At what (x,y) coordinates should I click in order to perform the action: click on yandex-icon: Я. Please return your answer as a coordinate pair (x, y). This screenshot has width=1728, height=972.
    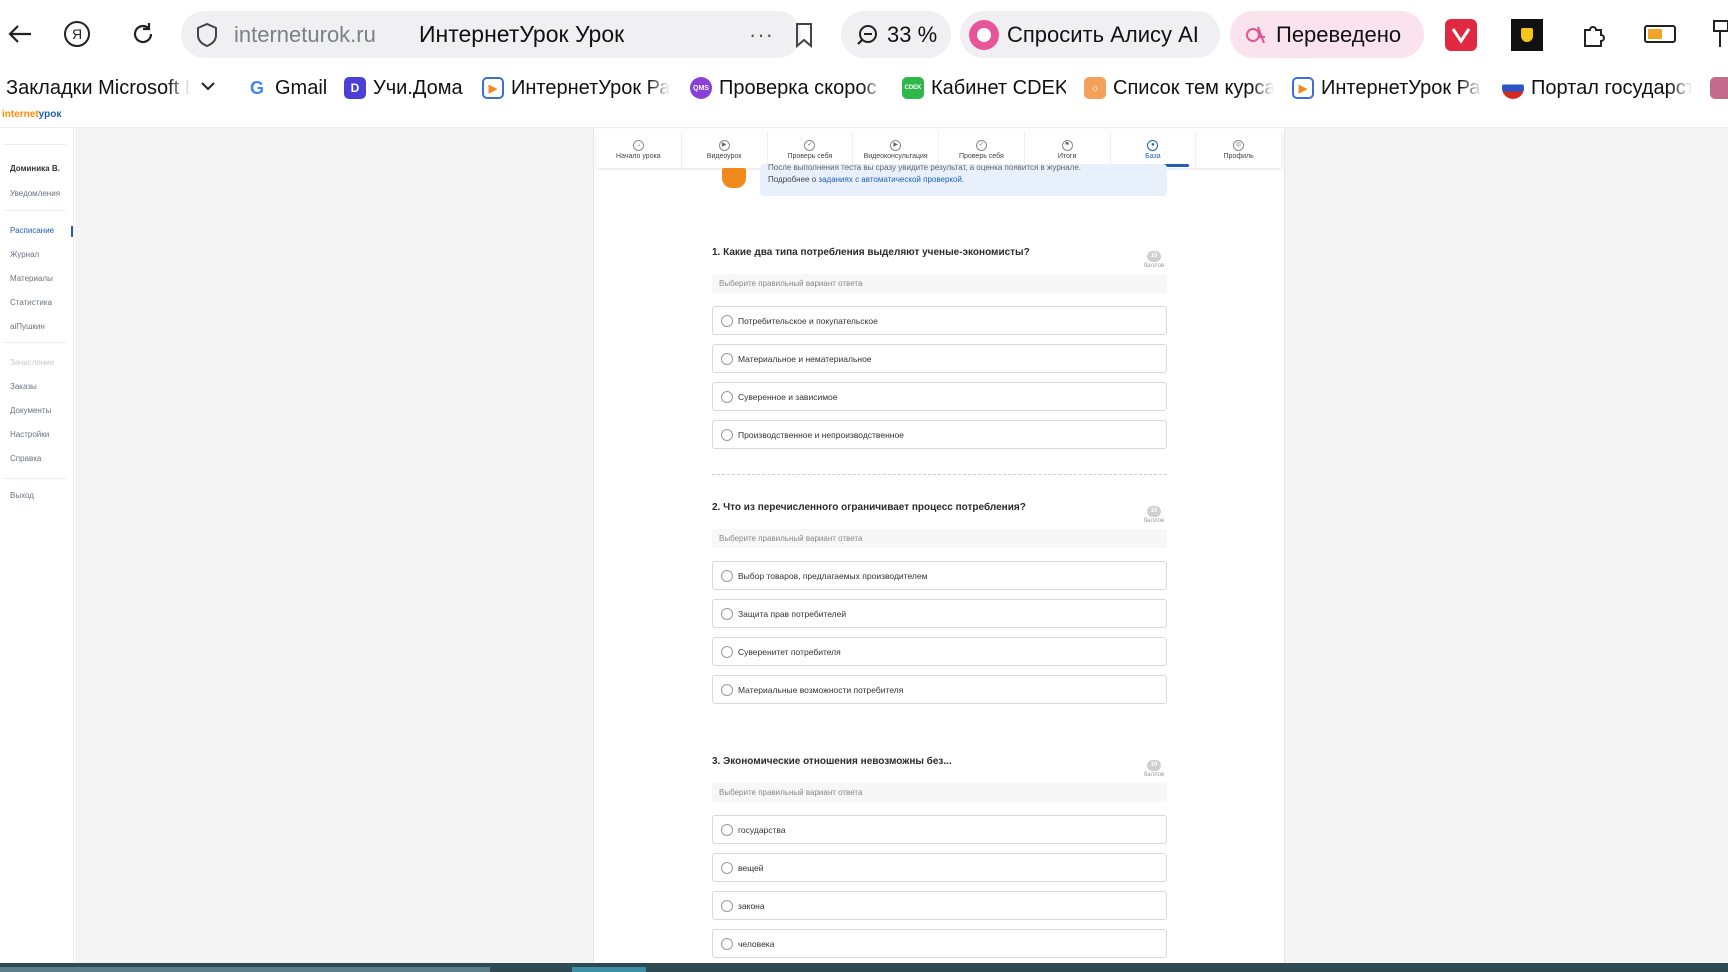
    Looking at the image, I should click on (77, 34).